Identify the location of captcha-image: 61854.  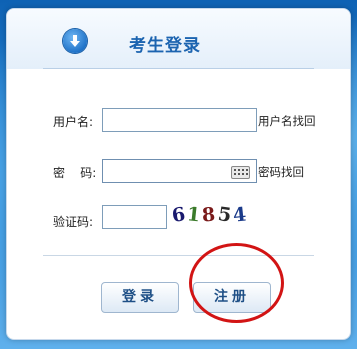
(211, 216).